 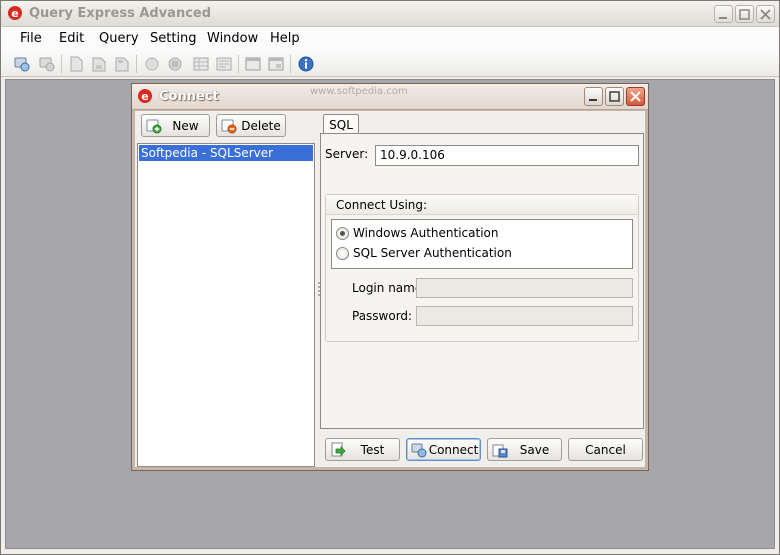 I want to click on window-controls, so click(x=744, y=14).